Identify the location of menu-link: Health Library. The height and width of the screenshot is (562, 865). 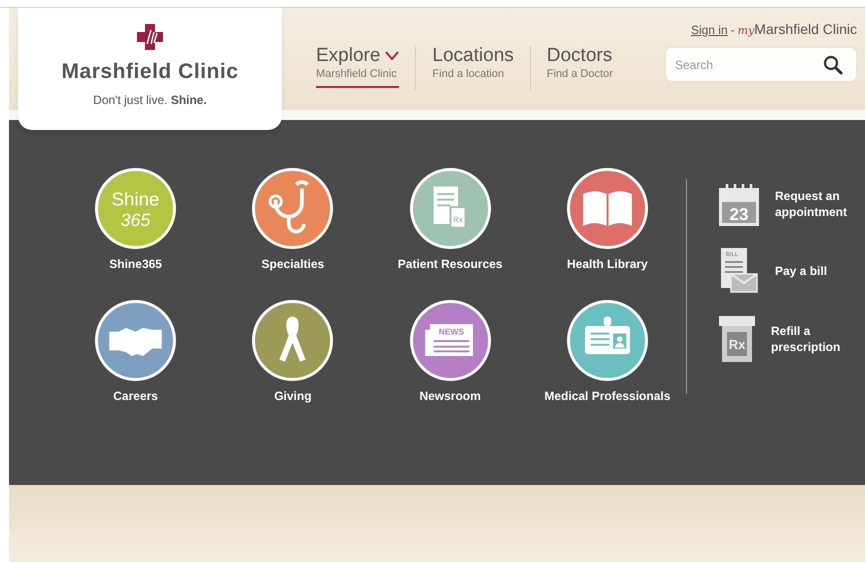
(607, 264).